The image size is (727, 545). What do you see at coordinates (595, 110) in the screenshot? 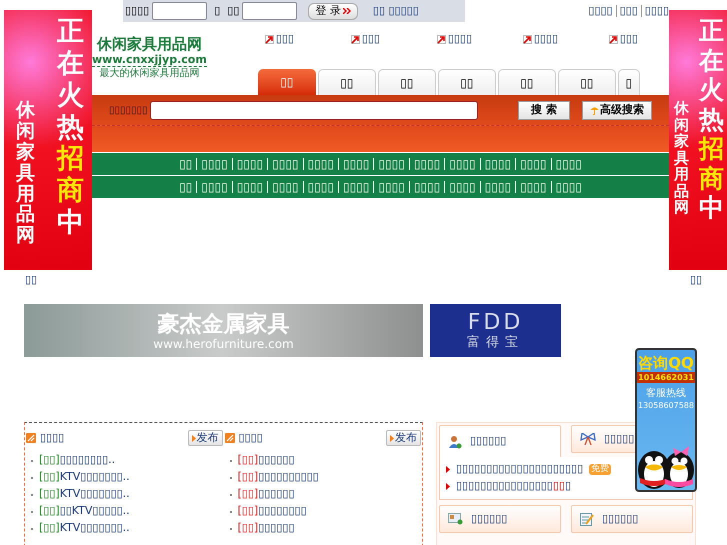
I see `umbrella-icon` at bounding box center [595, 110].